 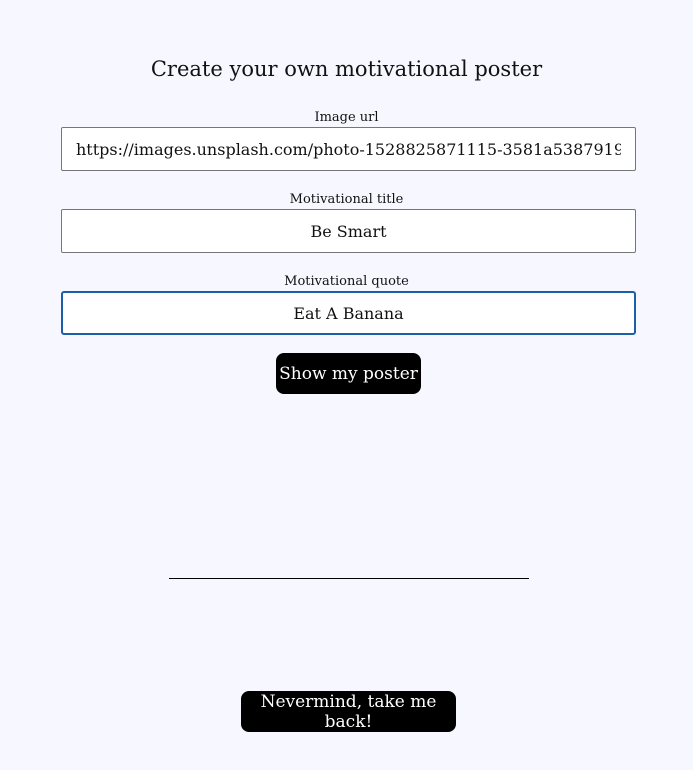 I want to click on motivational-quote-input, so click(x=348, y=313).